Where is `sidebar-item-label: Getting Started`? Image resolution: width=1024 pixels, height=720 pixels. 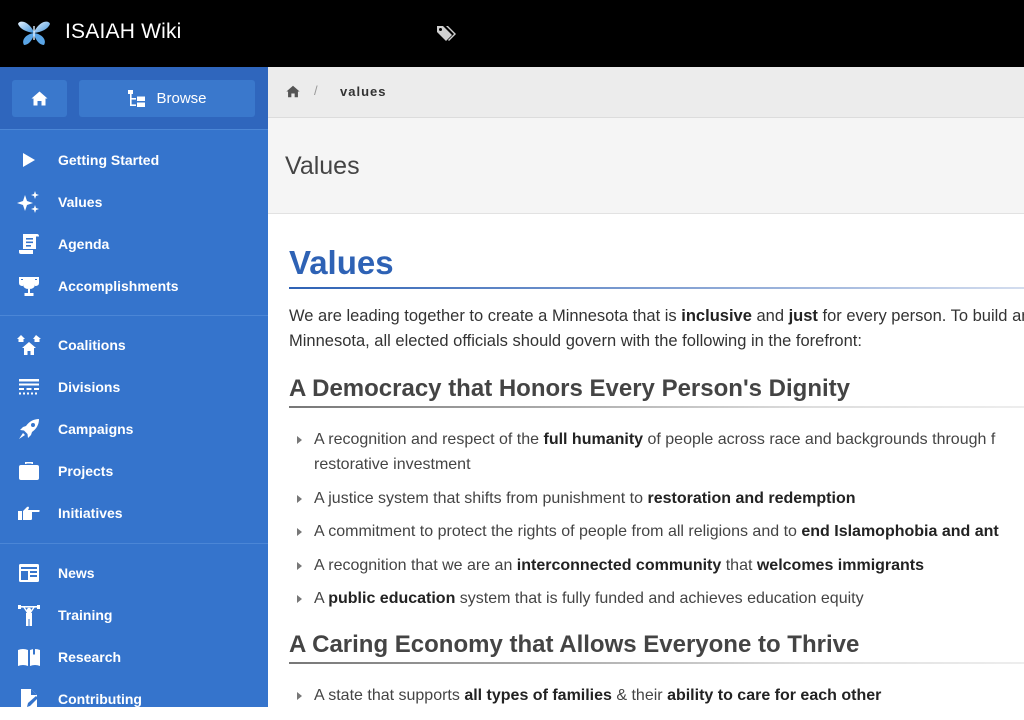
sidebar-item-label: Getting Started is located at coordinates (109, 160).